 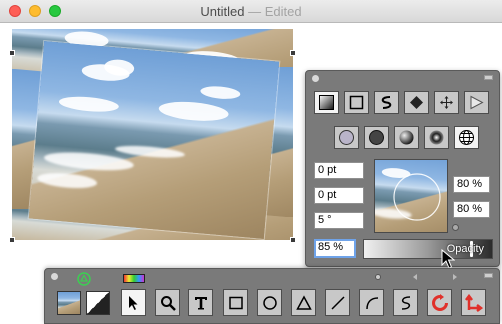 I want to click on diamond-button, so click(x=416, y=102).